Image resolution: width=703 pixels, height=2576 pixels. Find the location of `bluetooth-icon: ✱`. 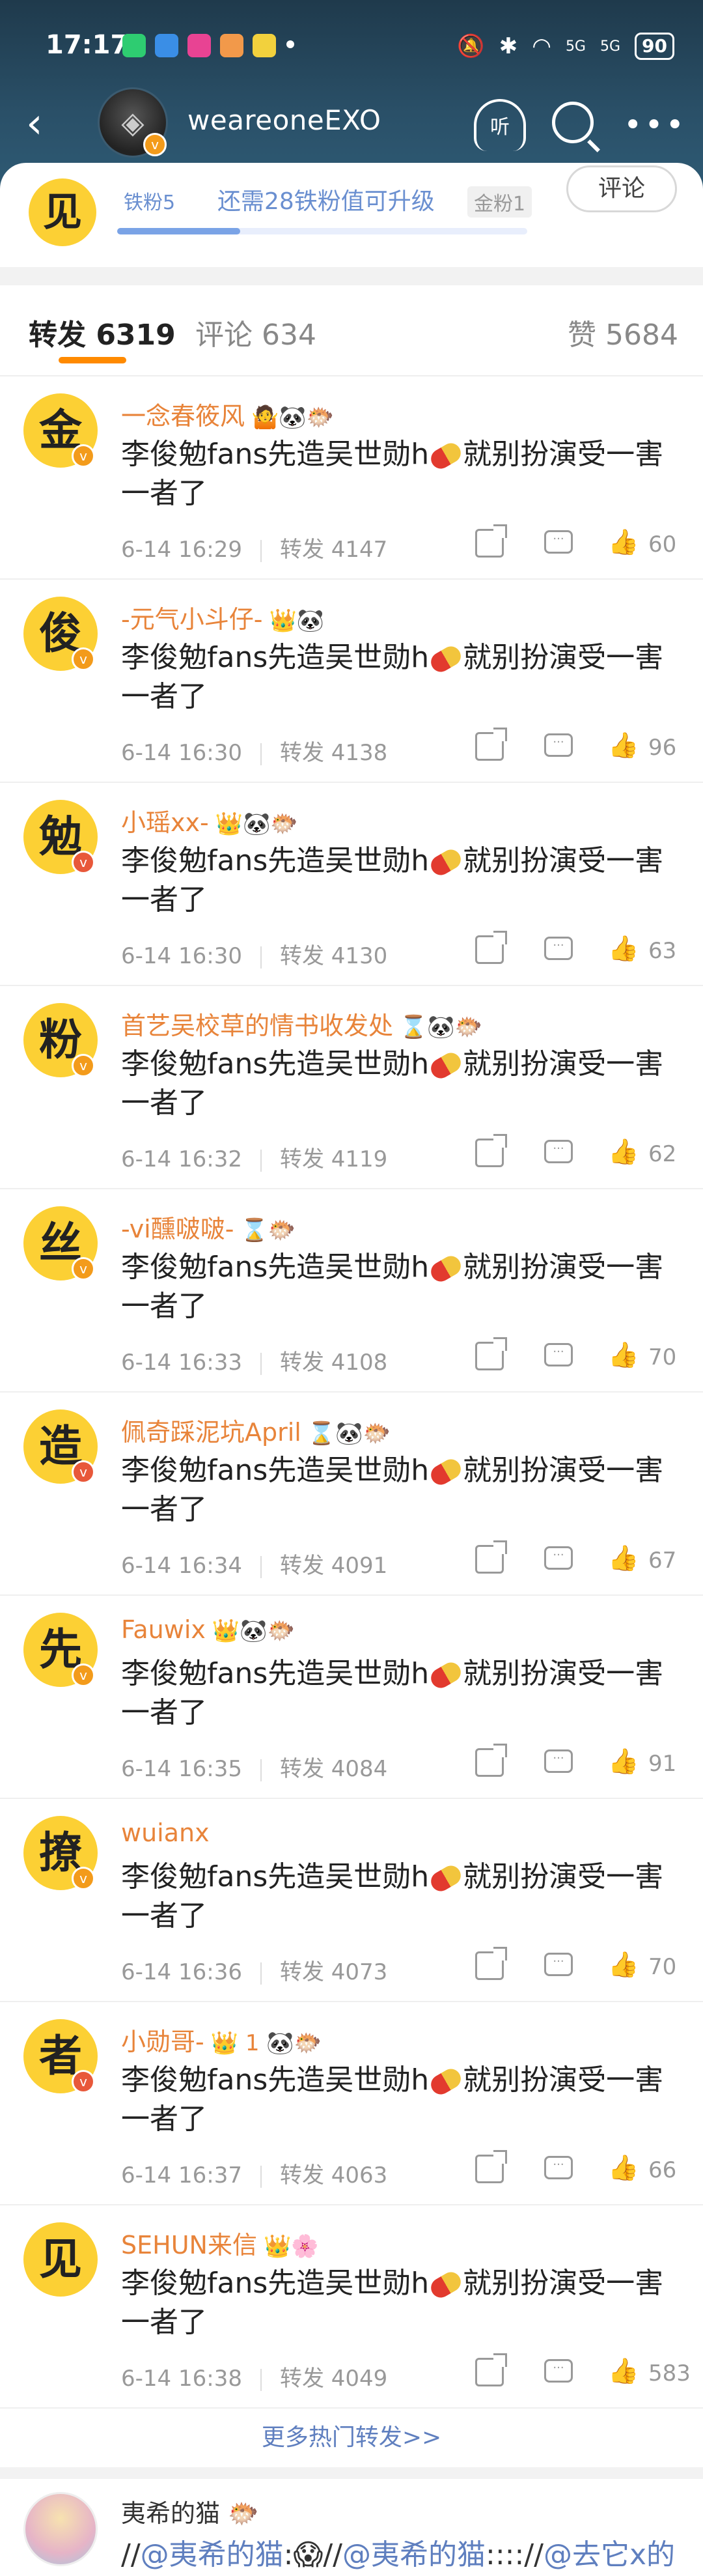

bluetooth-icon: ✱ is located at coordinates (508, 46).